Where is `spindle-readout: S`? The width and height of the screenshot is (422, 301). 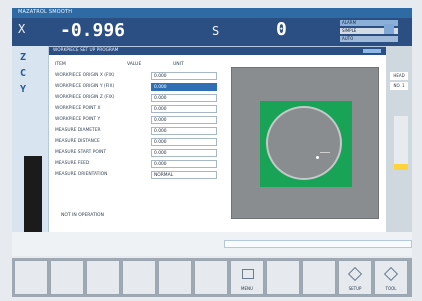 spindle-readout: S is located at coordinates (234, 32).